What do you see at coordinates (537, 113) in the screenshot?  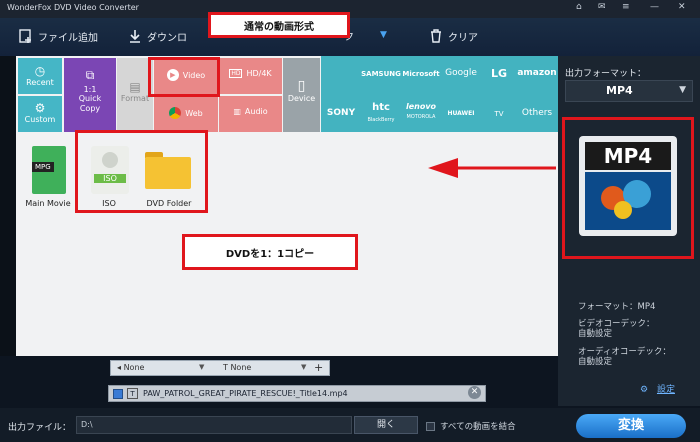 I see `brand-others: Others` at bounding box center [537, 113].